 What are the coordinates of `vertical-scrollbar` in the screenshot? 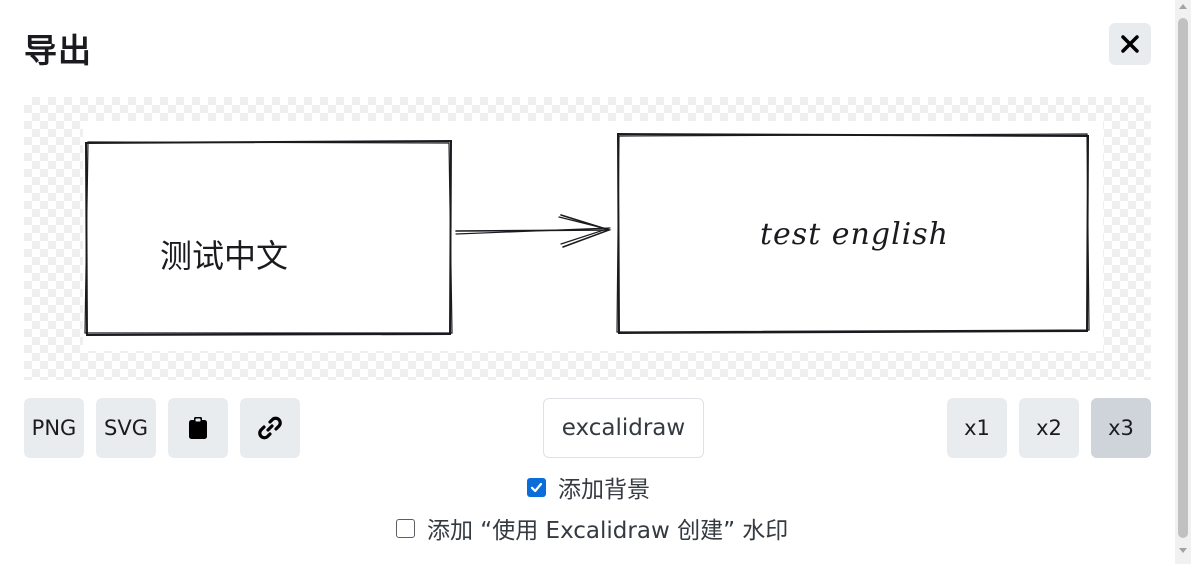 It's located at (1183, 282).